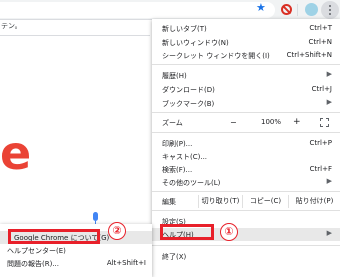  What do you see at coordinates (246, 143) in the screenshot?
I see `menu-item-print: 印刷(P)... Ctrl+P` at bounding box center [246, 143].